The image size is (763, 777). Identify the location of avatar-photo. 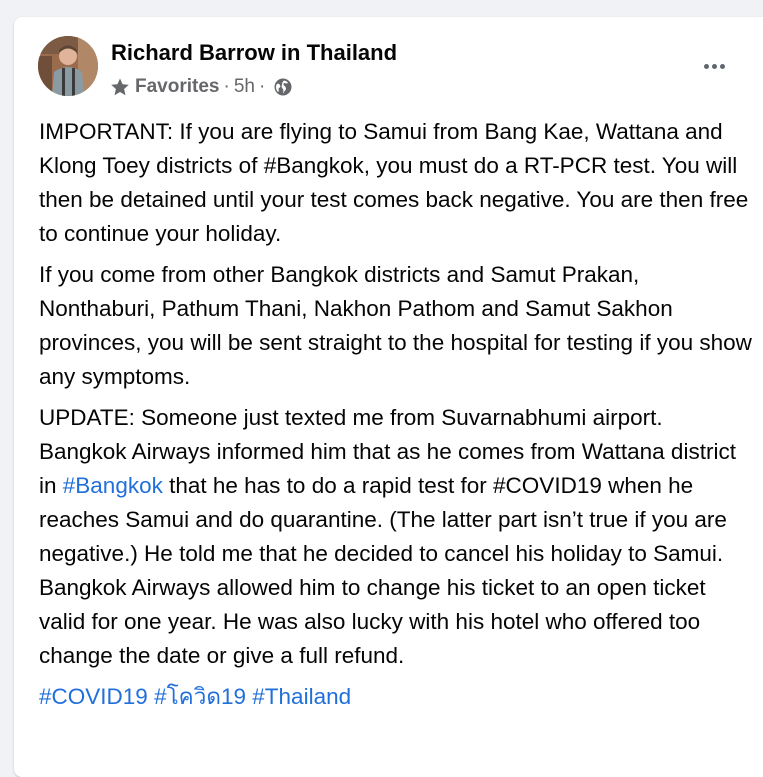
(68, 66).